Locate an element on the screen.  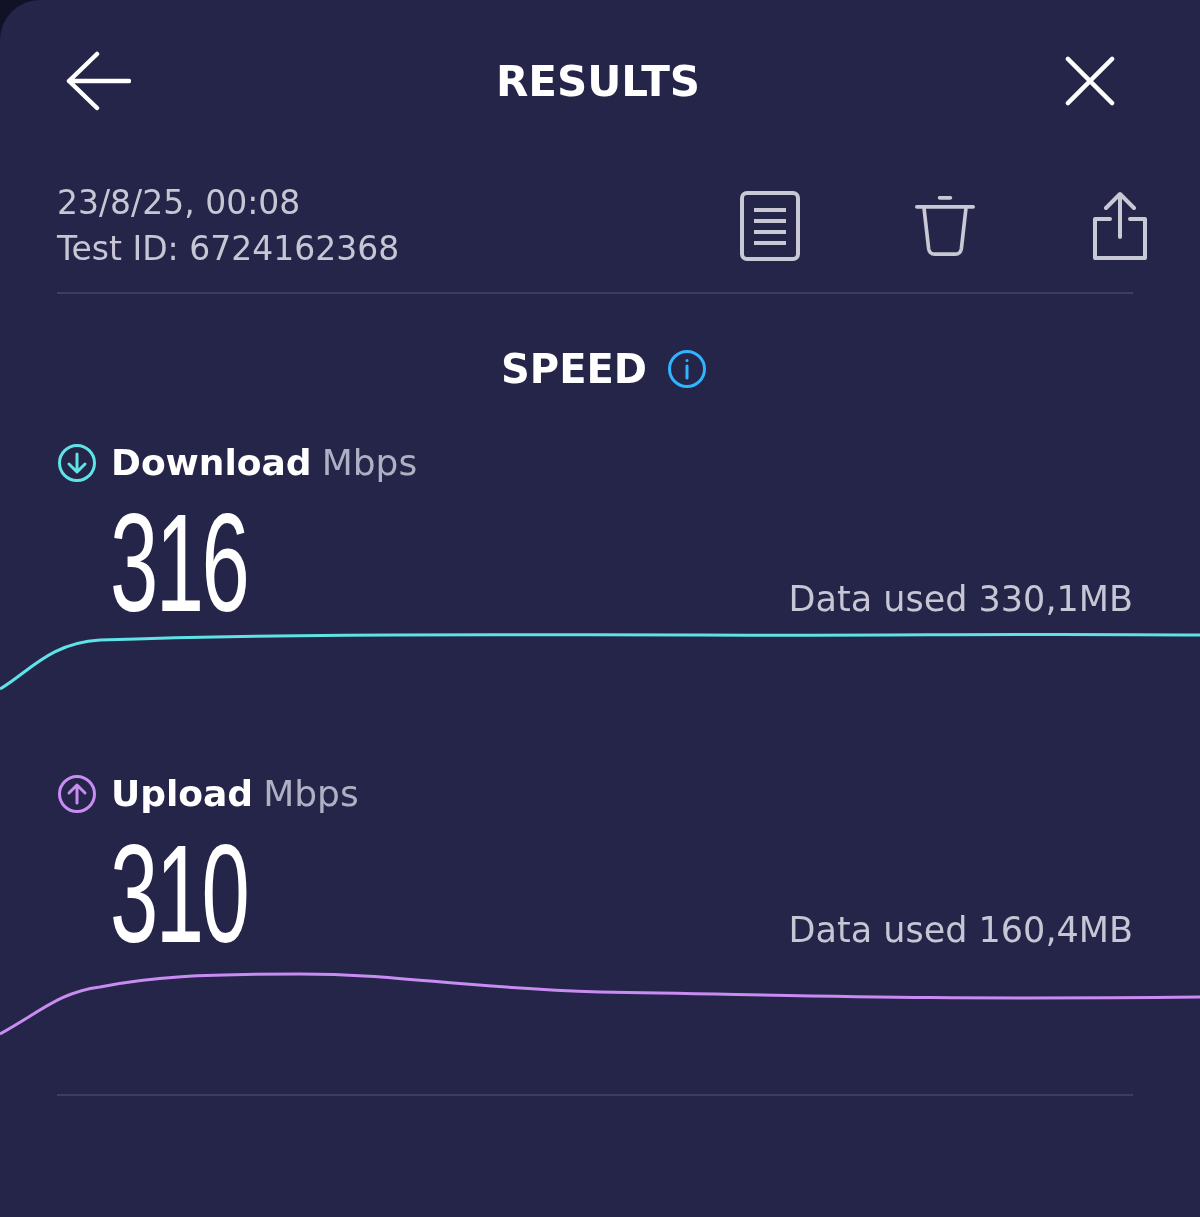
metric-label: Download is located at coordinates (211, 462).